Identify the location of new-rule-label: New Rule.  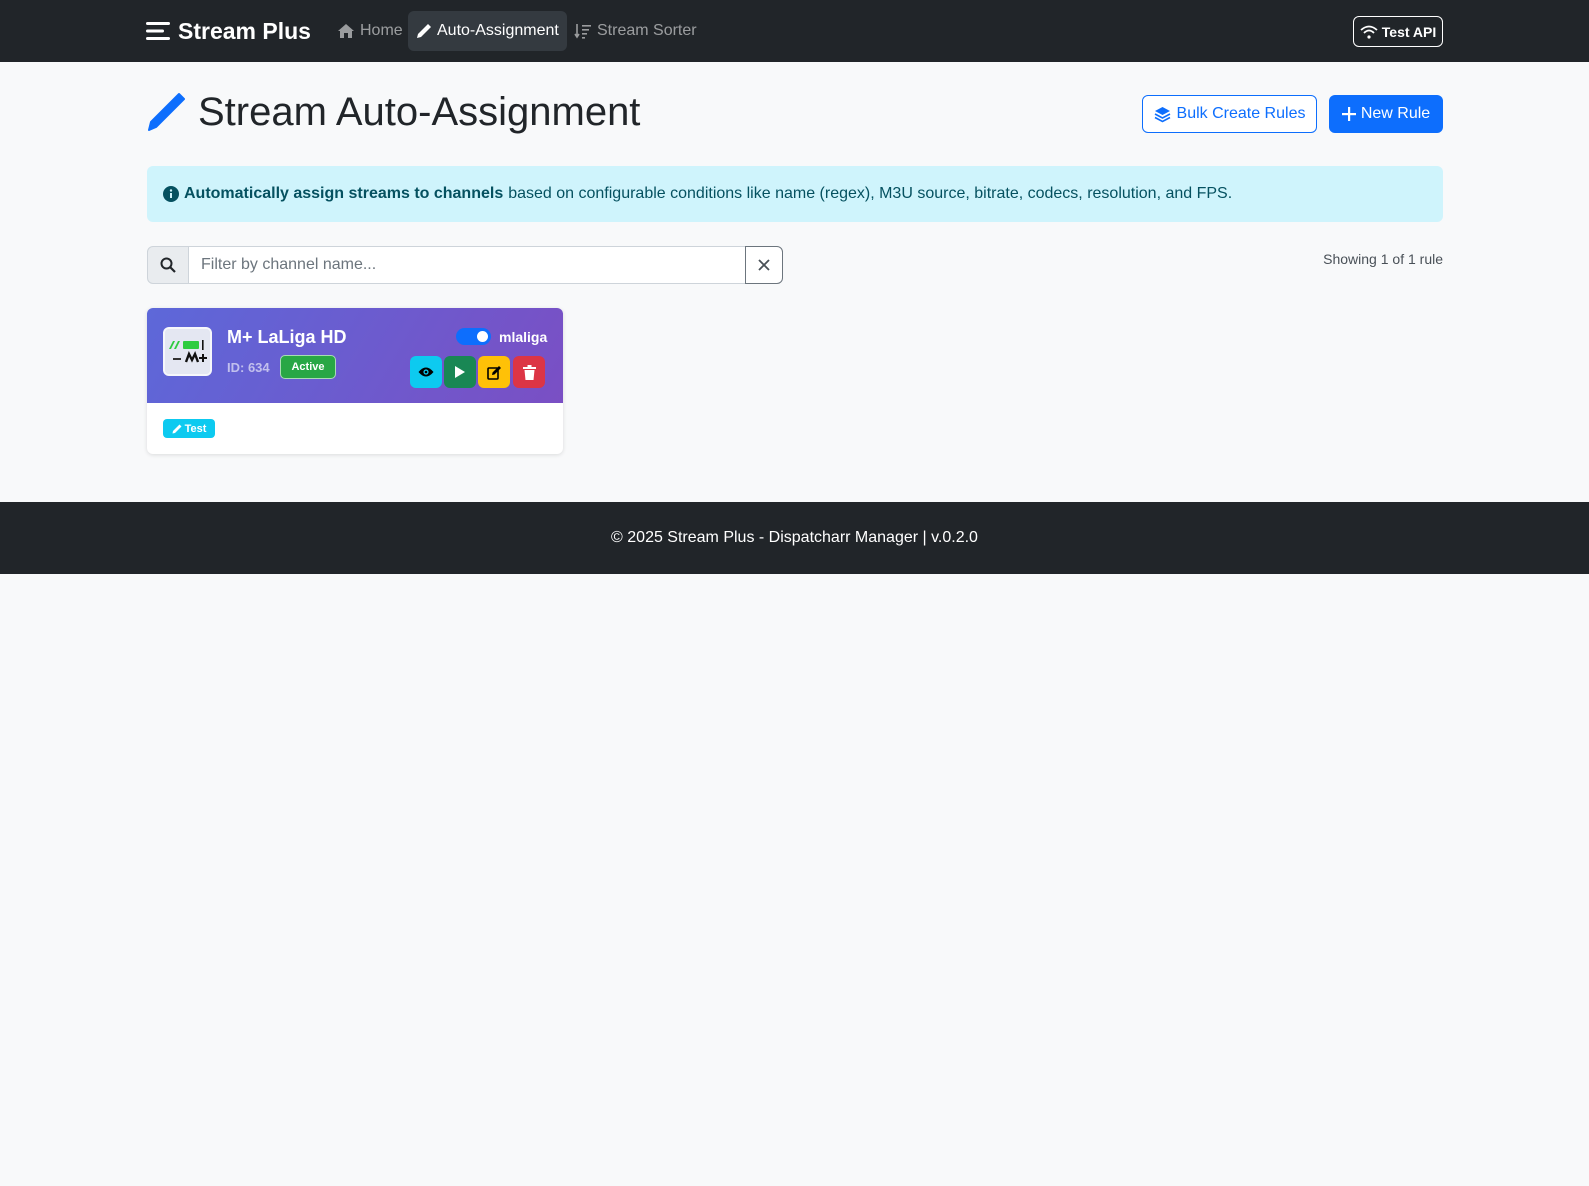
(1395, 113).